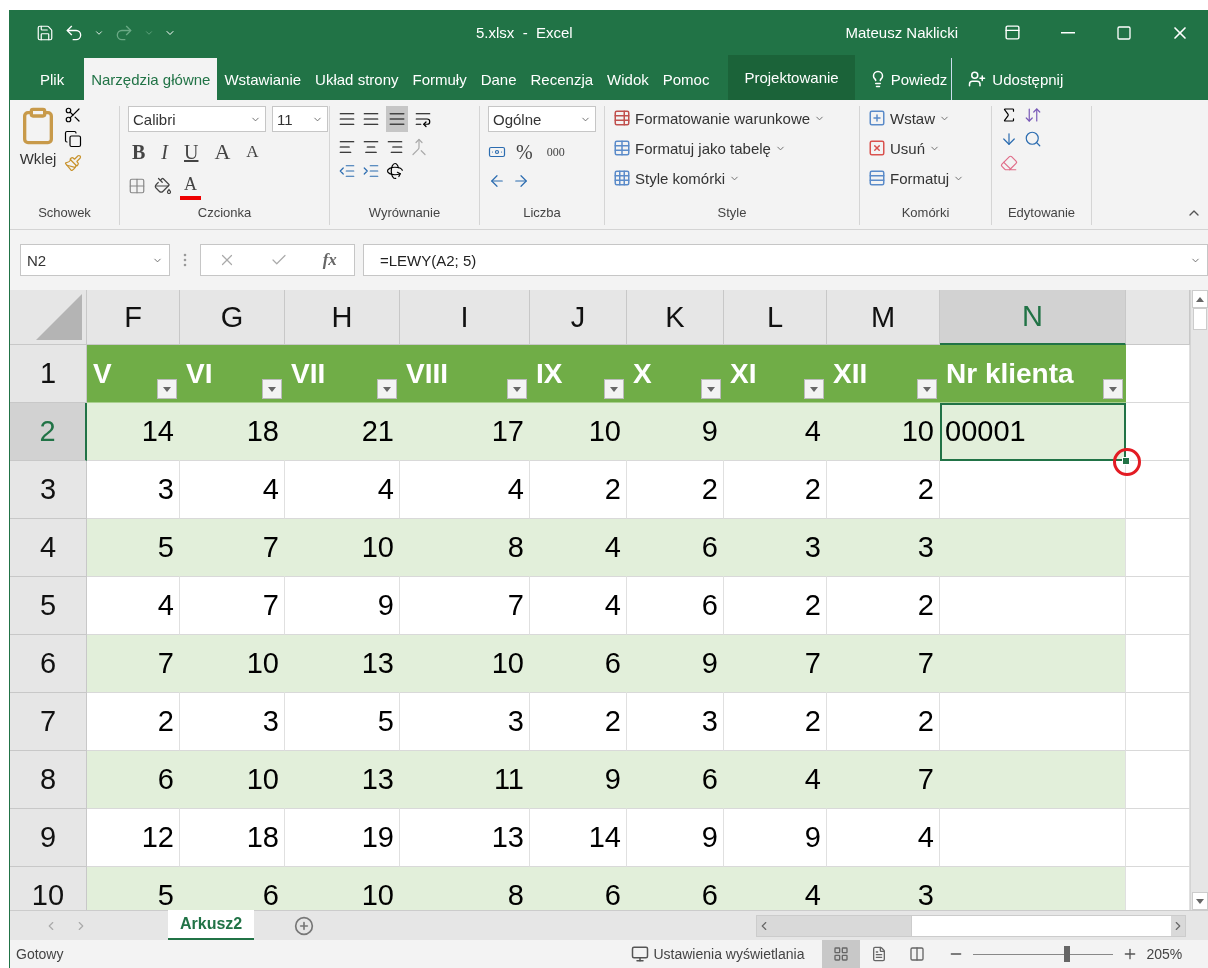 The height and width of the screenshot is (968, 1208). I want to click on indent-increase-icon, so click(371, 171).